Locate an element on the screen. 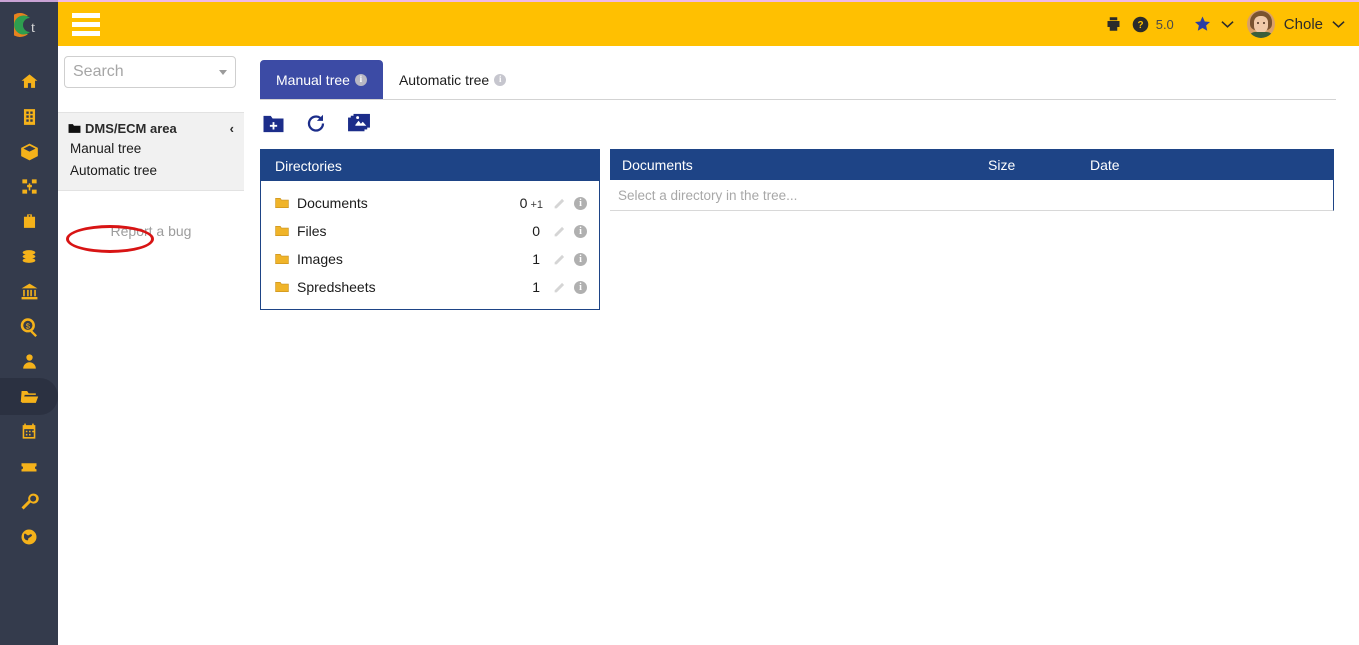 Image resolution: width=1359 pixels, height=645 pixels. user-chevron-down-icon is located at coordinates (1338, 24).